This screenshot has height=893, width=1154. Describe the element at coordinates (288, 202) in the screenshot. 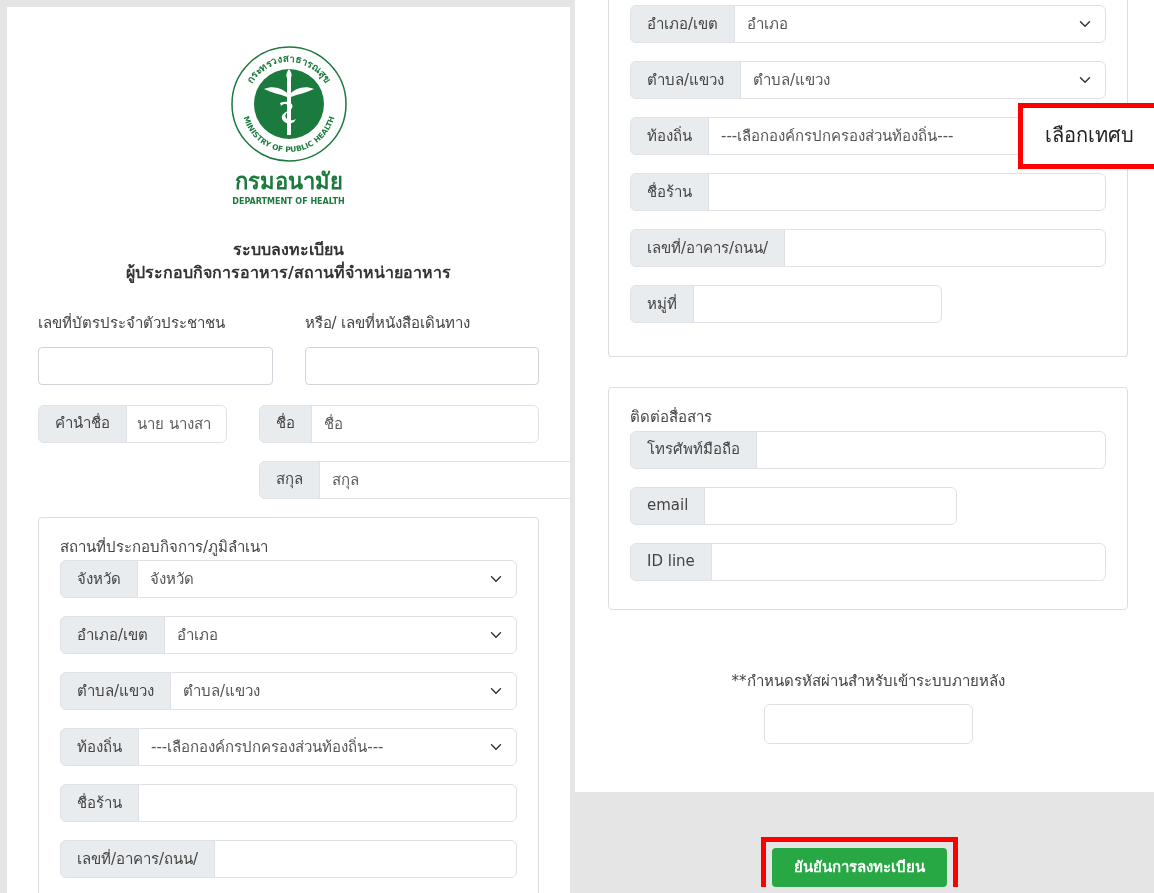

I see `brand-subtitle: DEPARTMENT OF HEALTH` at that location.